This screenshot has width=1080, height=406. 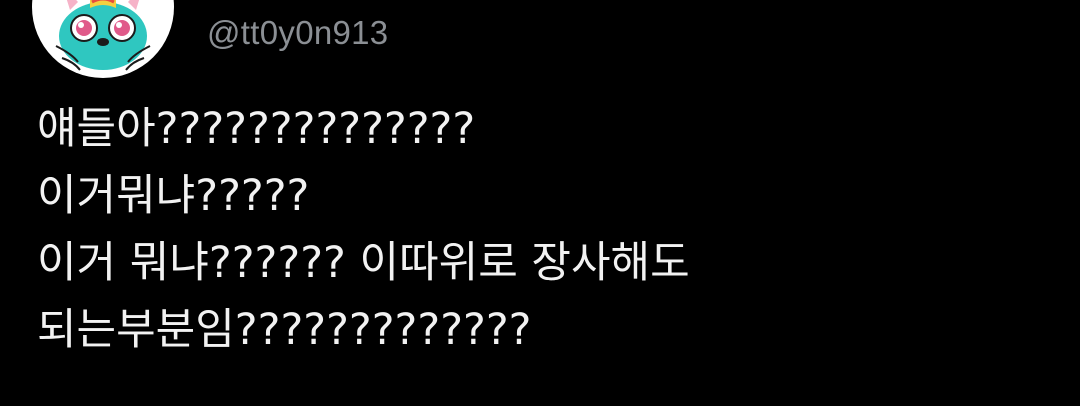 I want to click on tweet-text-line: 되는부분임?????????????, so click(x=284, y=330).